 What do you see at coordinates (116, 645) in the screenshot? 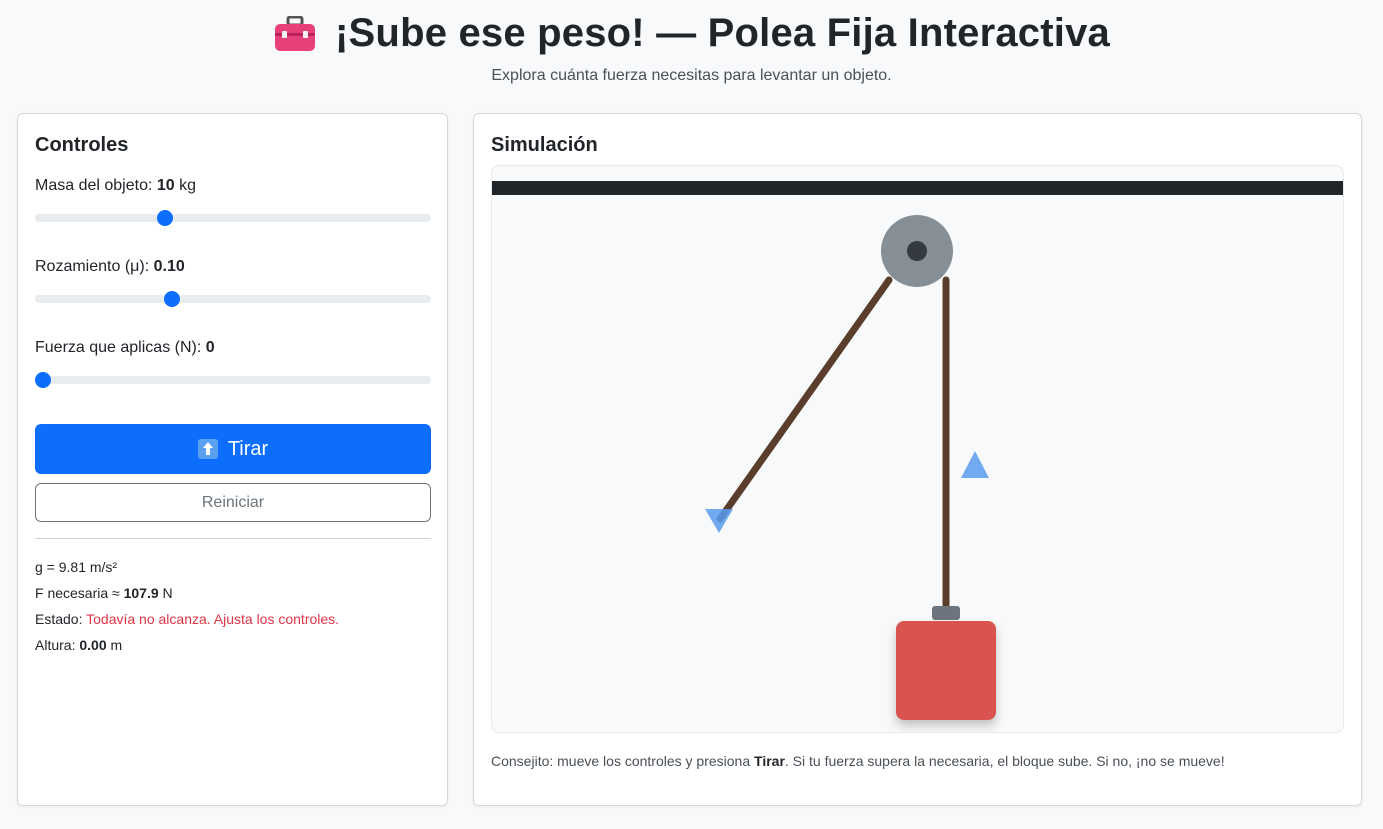
I see `height-unit: m` at bounding box center [116, 645].